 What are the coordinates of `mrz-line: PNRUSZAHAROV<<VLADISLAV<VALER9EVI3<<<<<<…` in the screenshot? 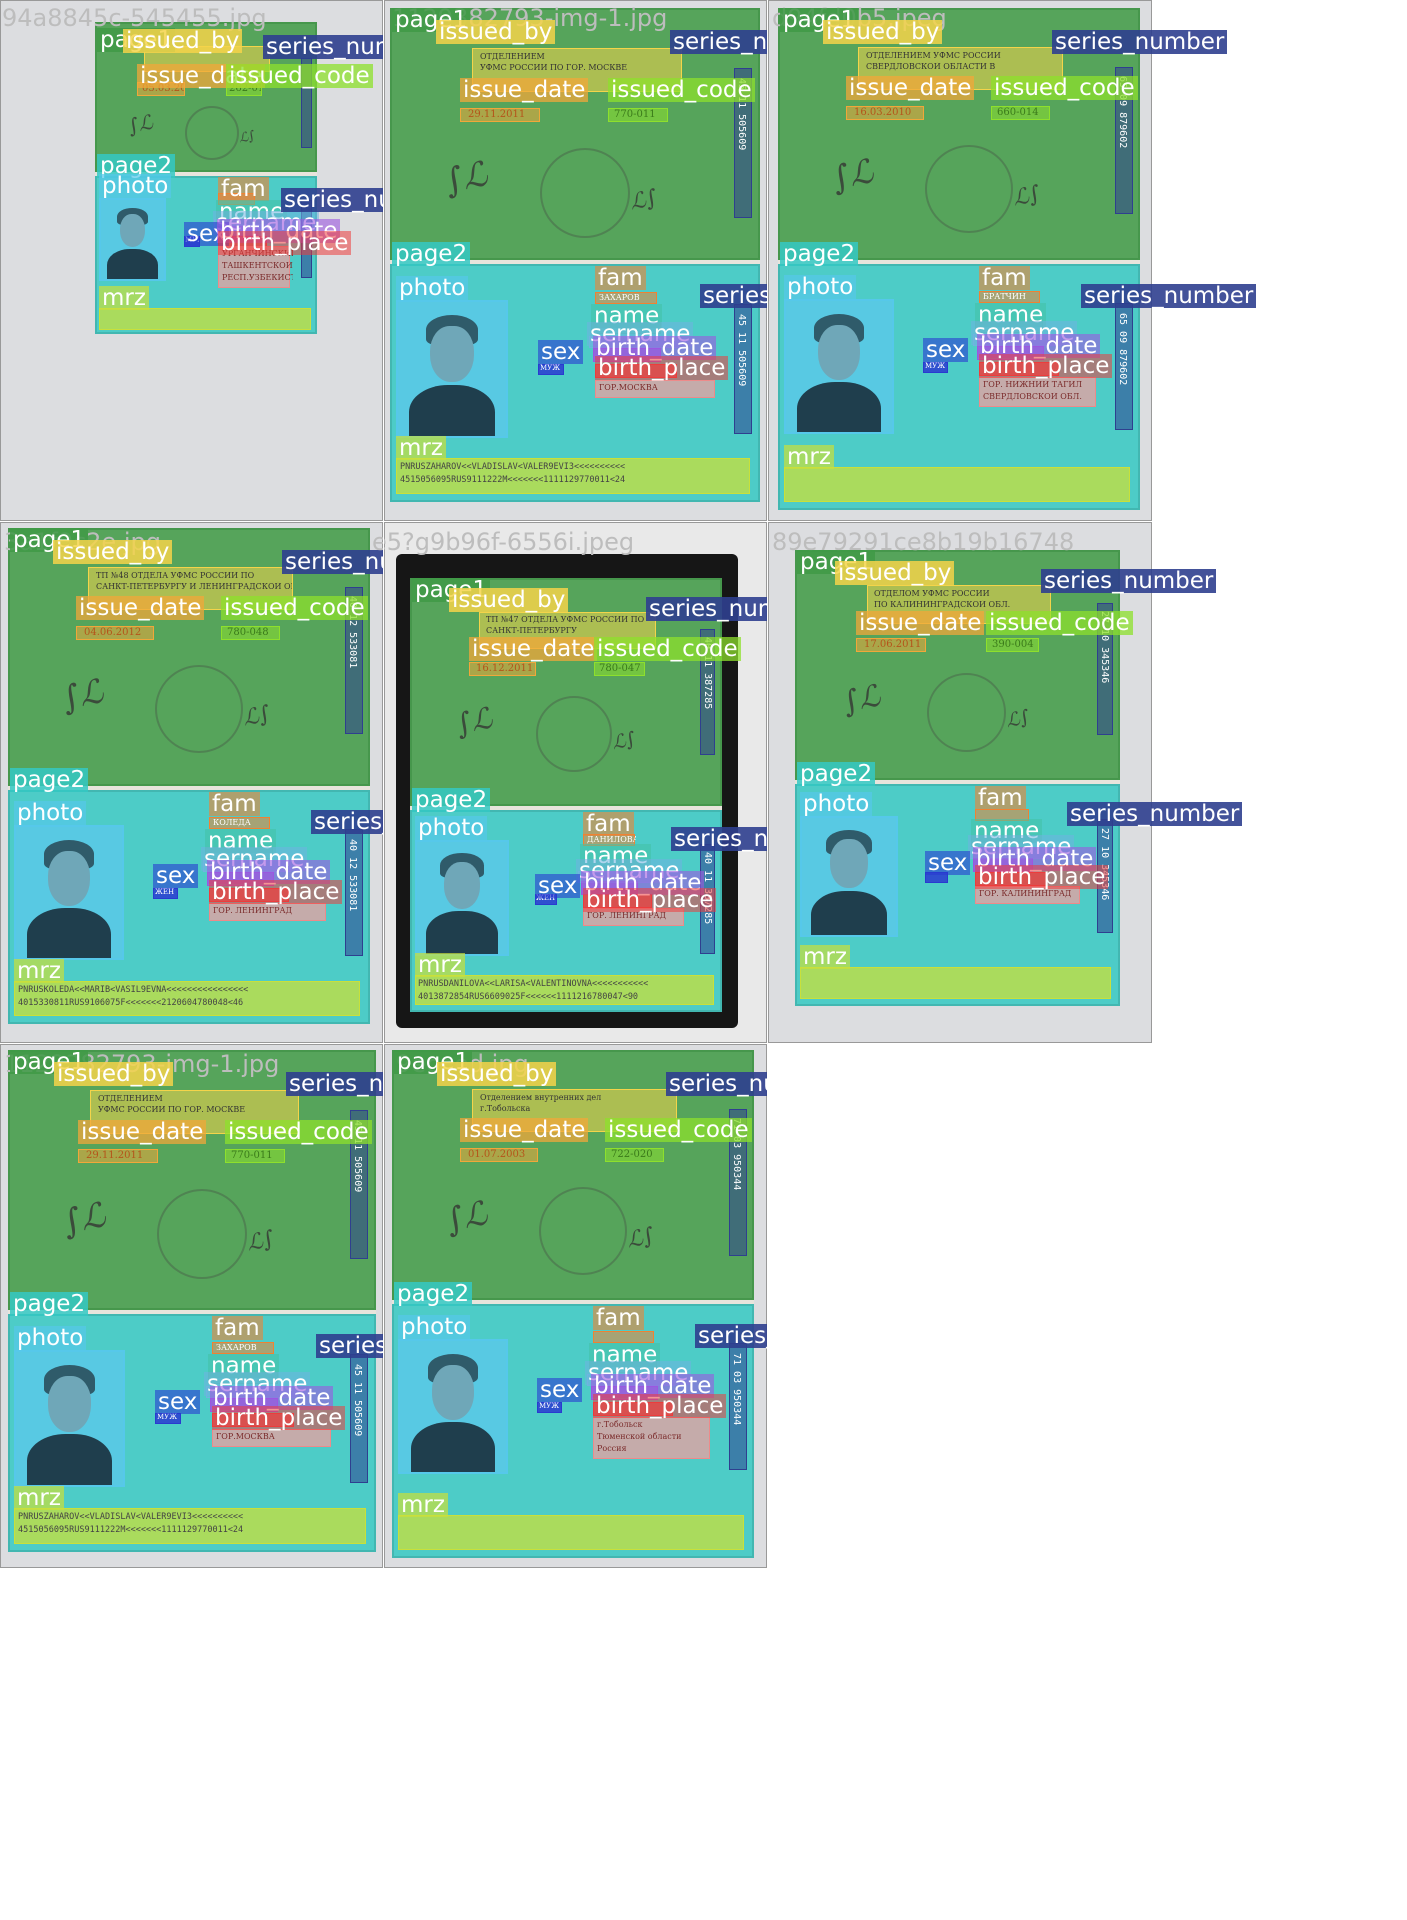 It's located at (131, 1517).